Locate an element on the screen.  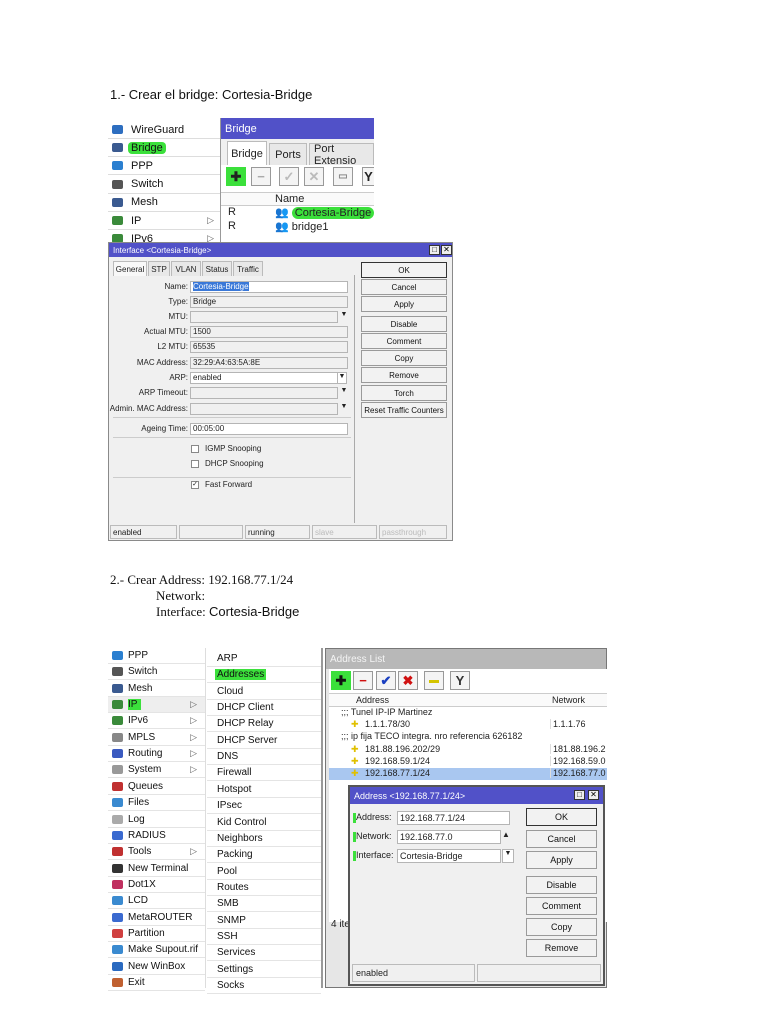
bridge-row-bridge1: 👥 bridge1 is located at coordinates (301, 226).